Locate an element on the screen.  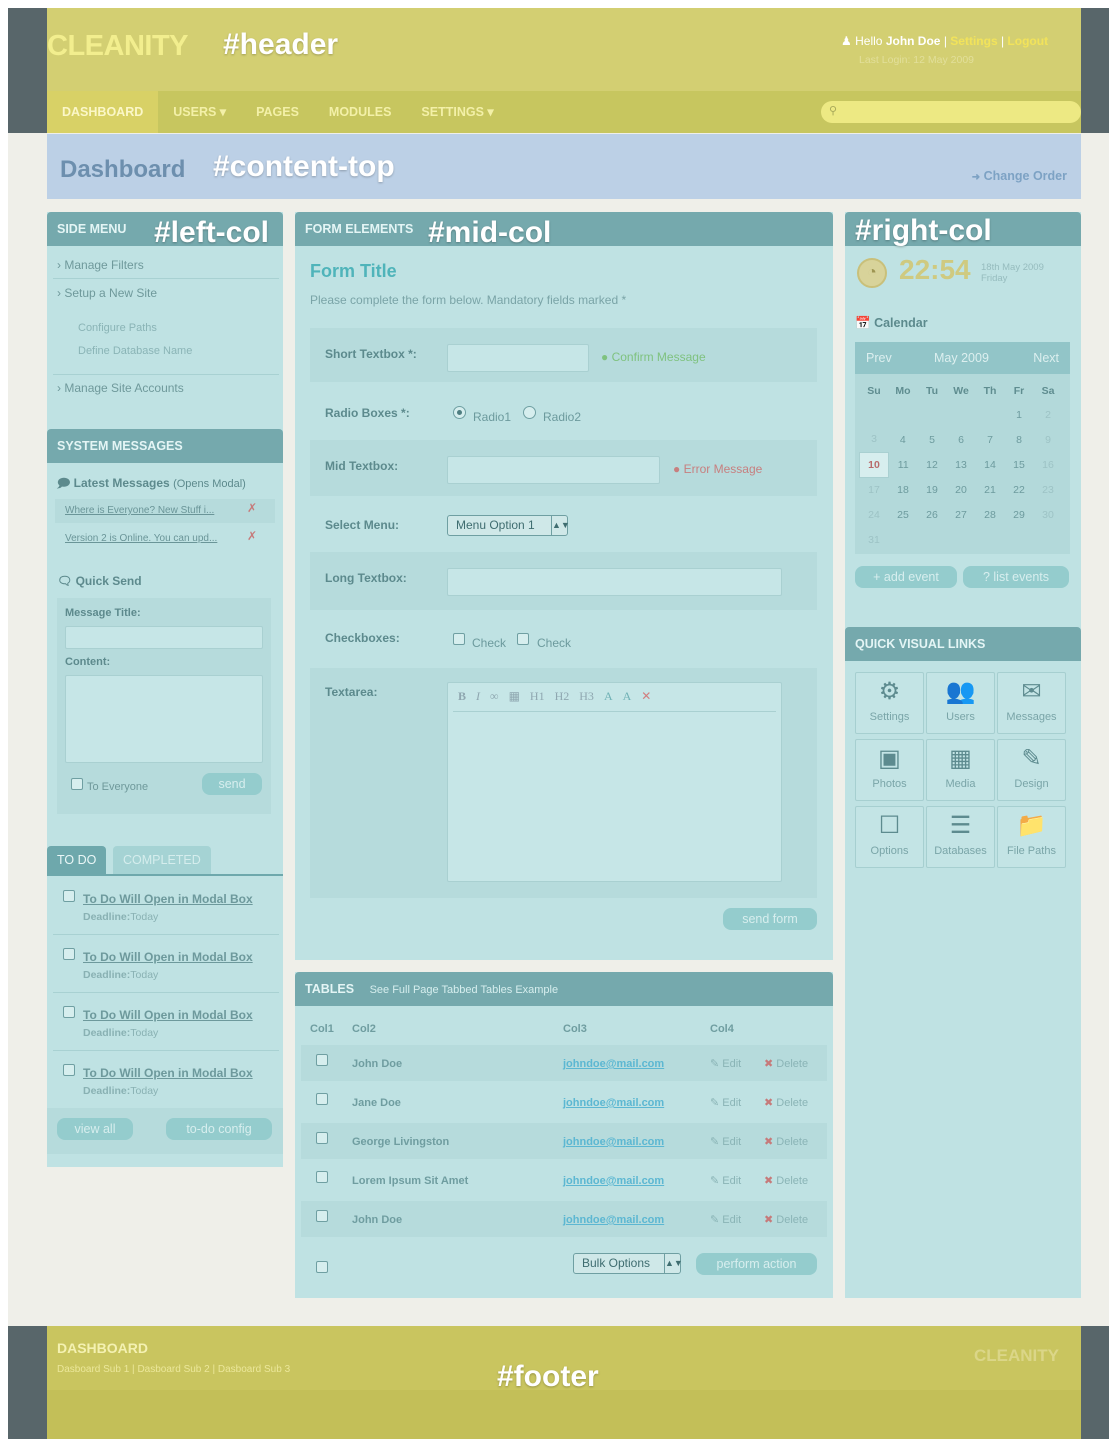
quick-link-media: ▦ Media is located at coordinates (960, 770).